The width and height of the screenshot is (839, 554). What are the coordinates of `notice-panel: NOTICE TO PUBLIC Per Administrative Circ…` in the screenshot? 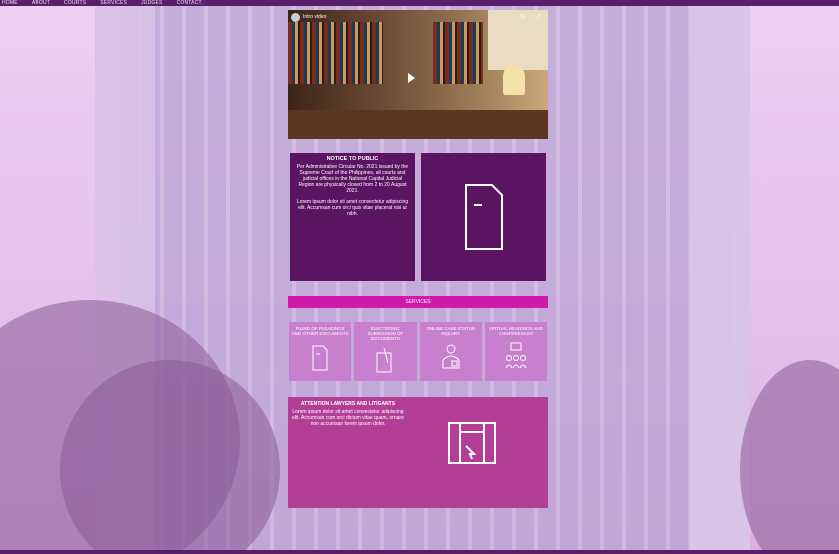 It's located at (352, 217).